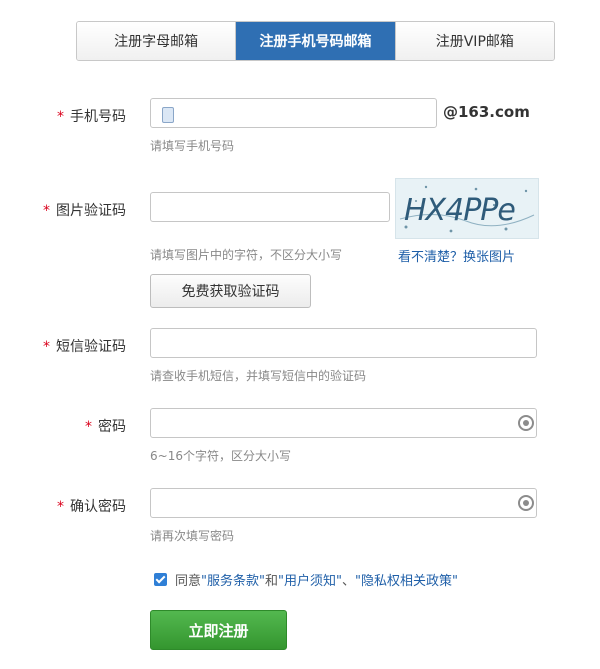 Image resolution: width=600 pixels, height=669 pixels. What do you see at coordinates (456, 255) in the screenshot?
I see `refresh-captcha-link: 看不清楚？换张图片` at bounding box center [456, 255].